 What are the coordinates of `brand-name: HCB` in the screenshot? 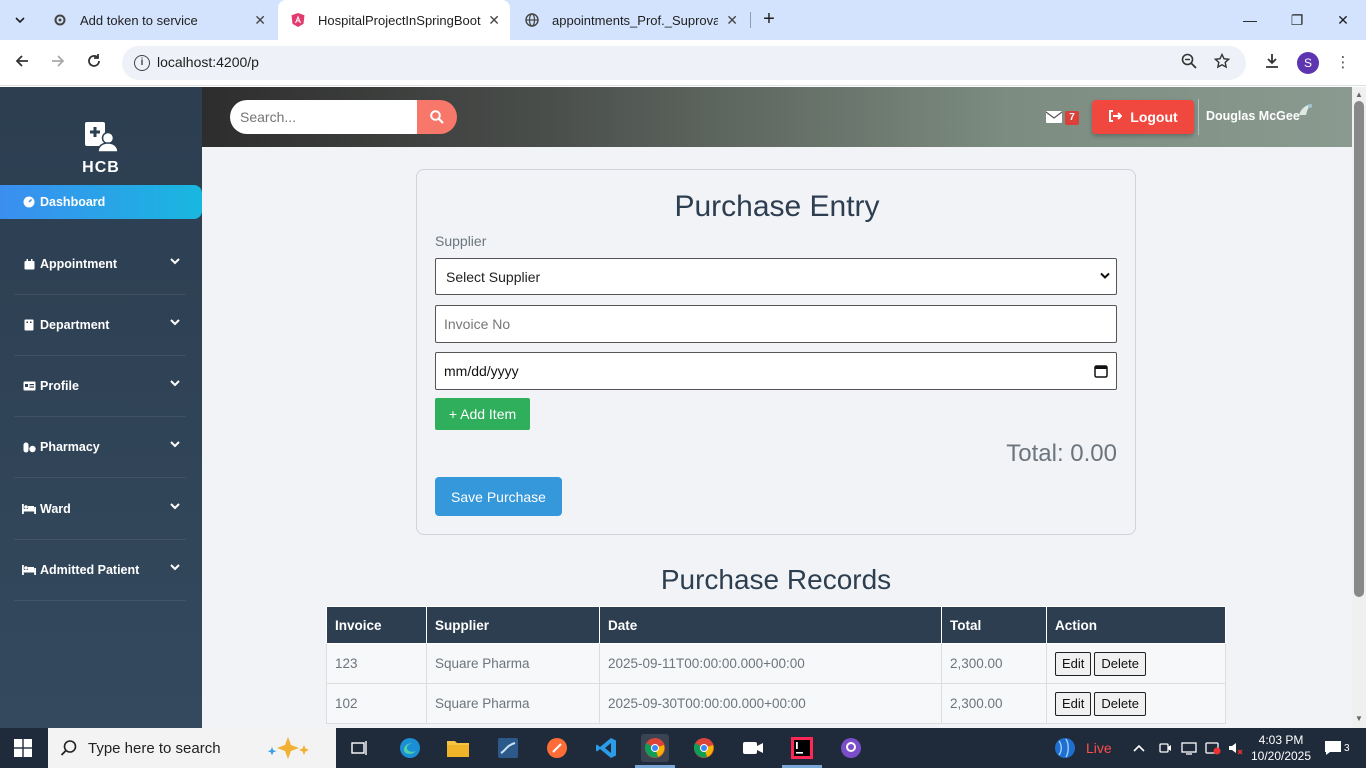 It's located at (101, 167).